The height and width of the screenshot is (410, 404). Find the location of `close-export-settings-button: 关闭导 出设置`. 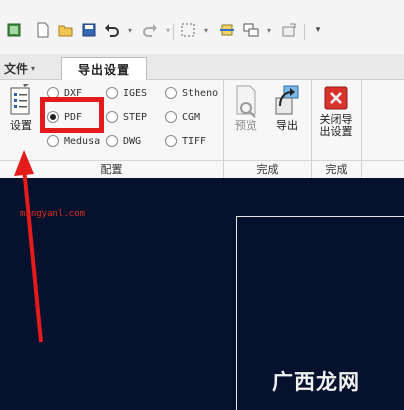

close-export-settings-button: 关闭导 出设置 is located at coordinates (336, 111).